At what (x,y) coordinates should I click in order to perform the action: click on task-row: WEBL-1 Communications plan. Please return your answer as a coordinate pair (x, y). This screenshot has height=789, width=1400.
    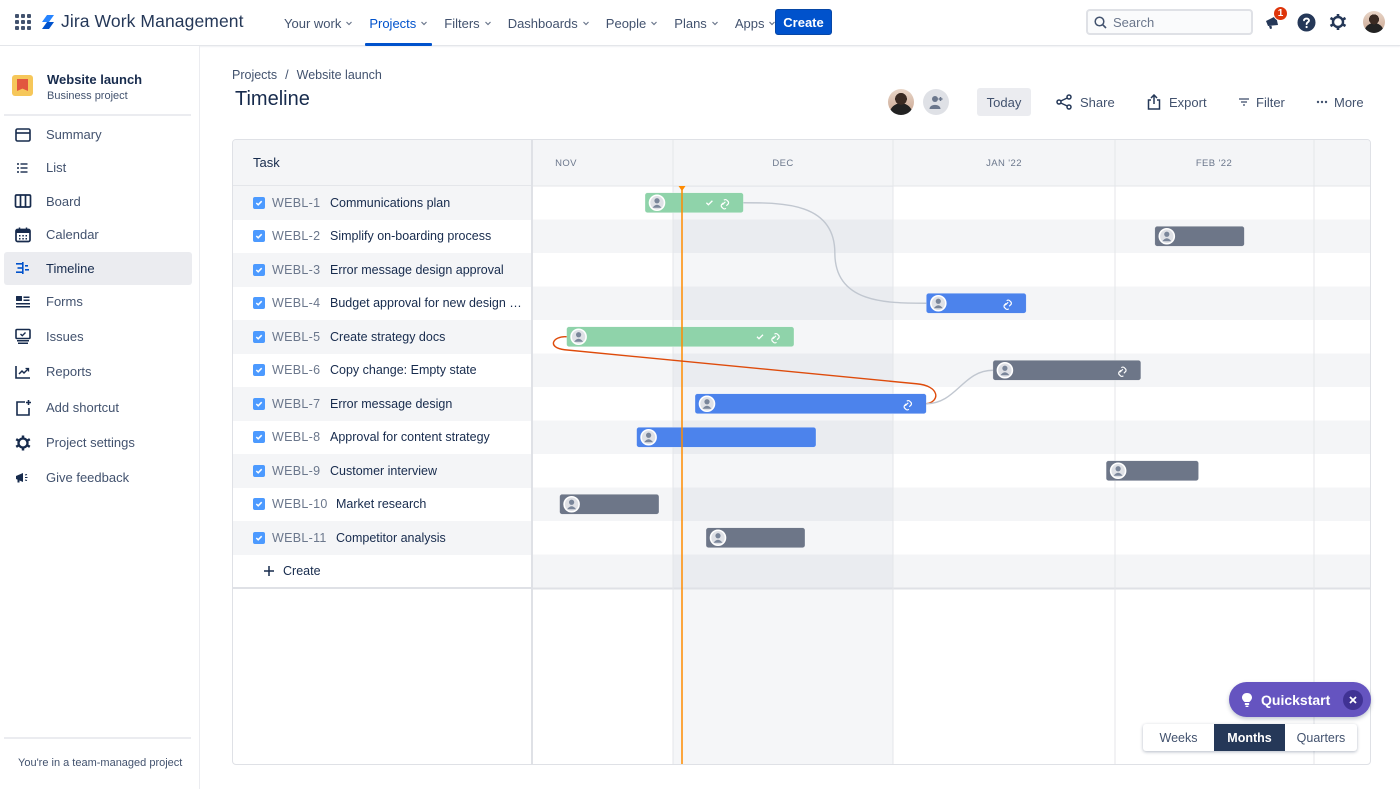
    Looking at the image, I should click on (382, 203).